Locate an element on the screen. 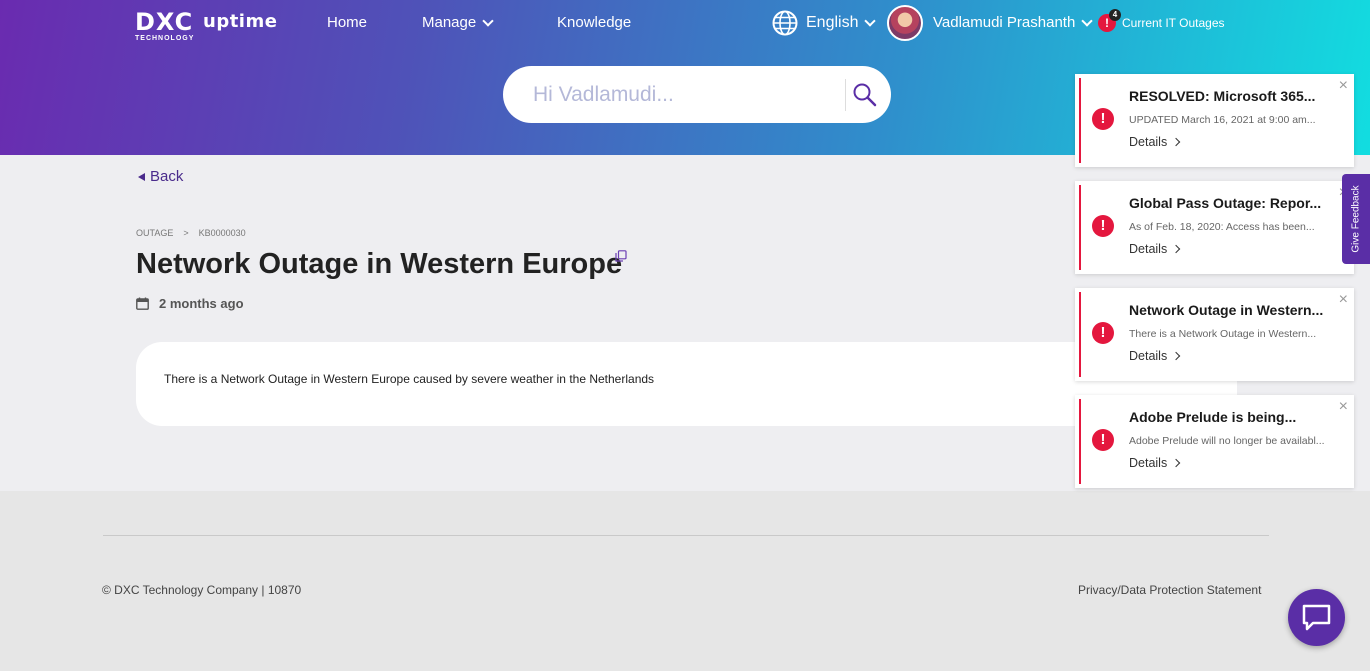  back-label: Back is located at coordinates (167, 176).